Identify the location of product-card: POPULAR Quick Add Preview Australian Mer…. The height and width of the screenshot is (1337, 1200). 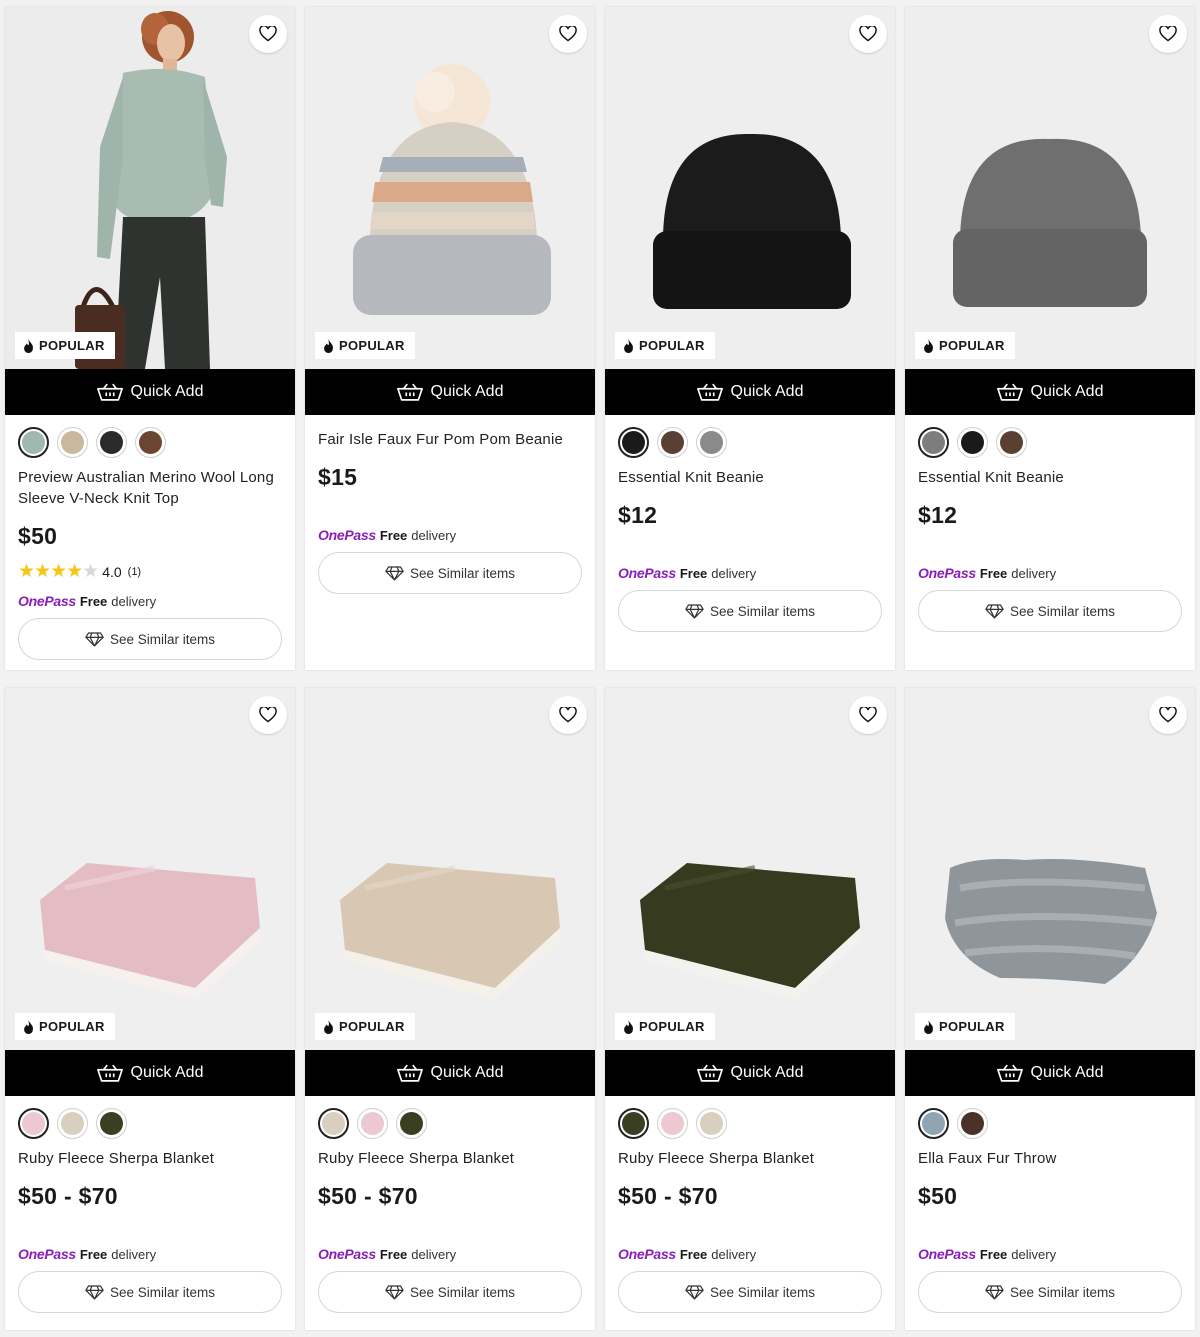
(150, 338).